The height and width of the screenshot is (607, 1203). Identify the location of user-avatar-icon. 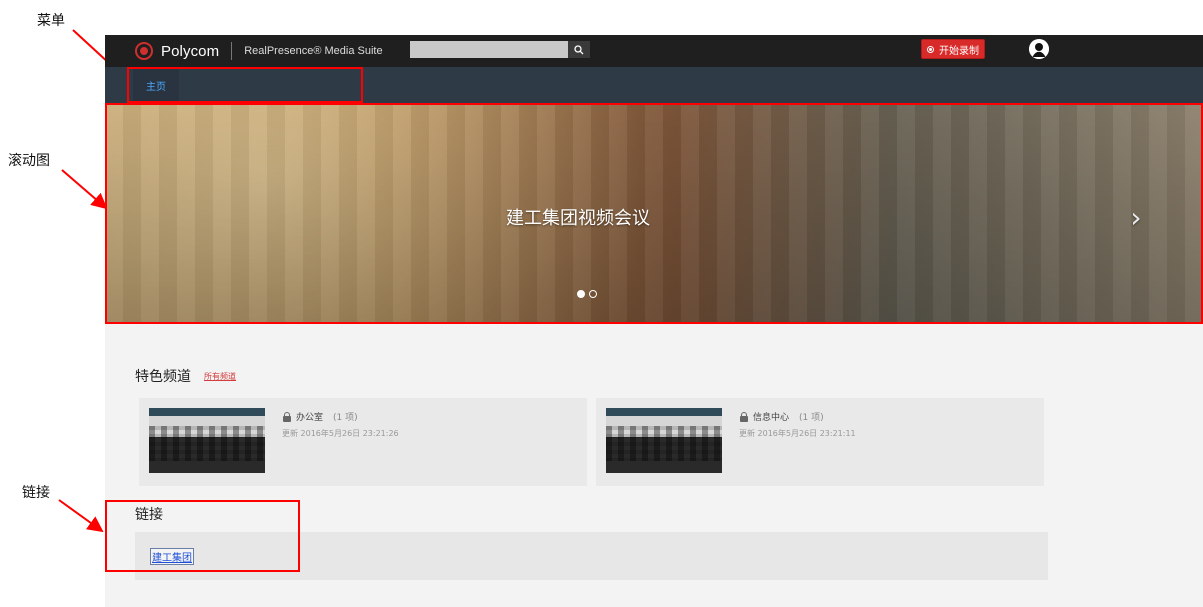
(1039, 49).